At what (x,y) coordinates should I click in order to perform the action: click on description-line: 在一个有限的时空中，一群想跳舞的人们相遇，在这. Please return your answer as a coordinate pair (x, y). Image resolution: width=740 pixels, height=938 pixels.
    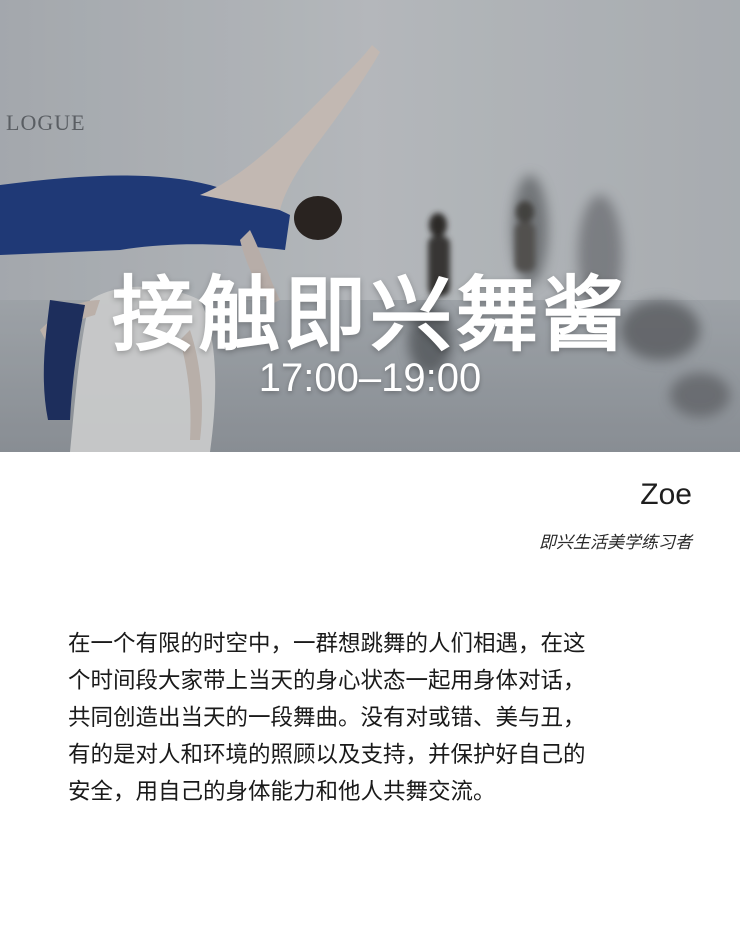
    Looking at the image, I should click on (327, 644).